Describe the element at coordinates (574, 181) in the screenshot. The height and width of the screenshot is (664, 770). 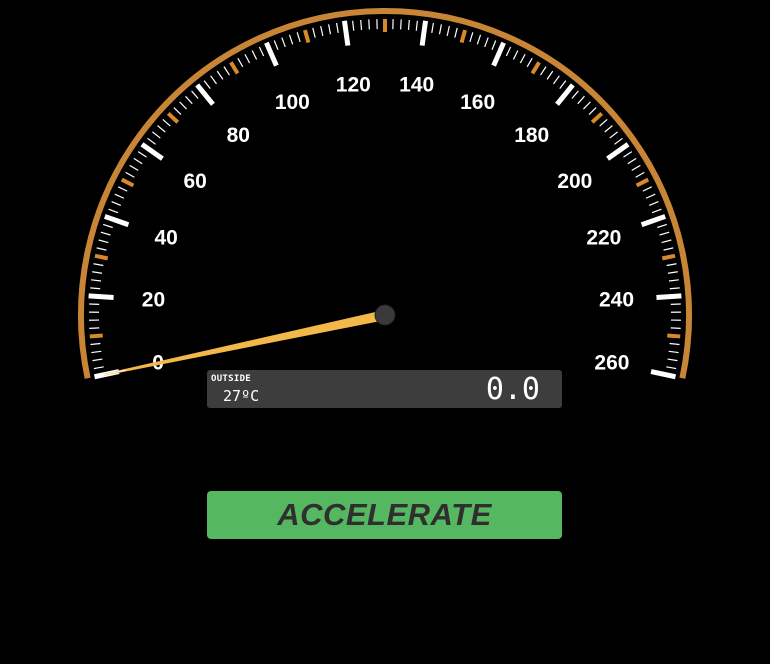
I see `speed-label: 200` at that location.